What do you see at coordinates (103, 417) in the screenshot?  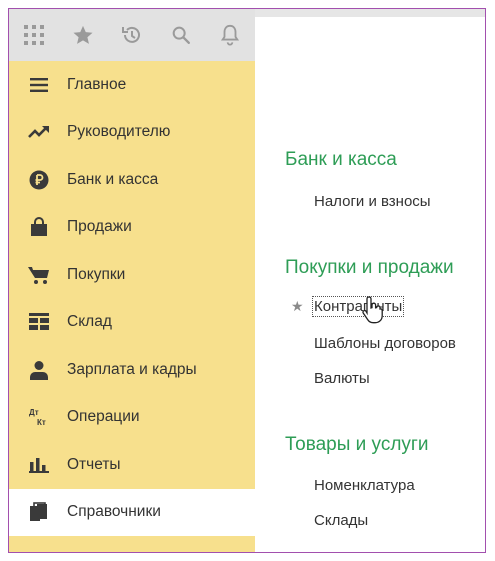 I see `sidebar-item-label: Операции` at bounding box center [103, 417].